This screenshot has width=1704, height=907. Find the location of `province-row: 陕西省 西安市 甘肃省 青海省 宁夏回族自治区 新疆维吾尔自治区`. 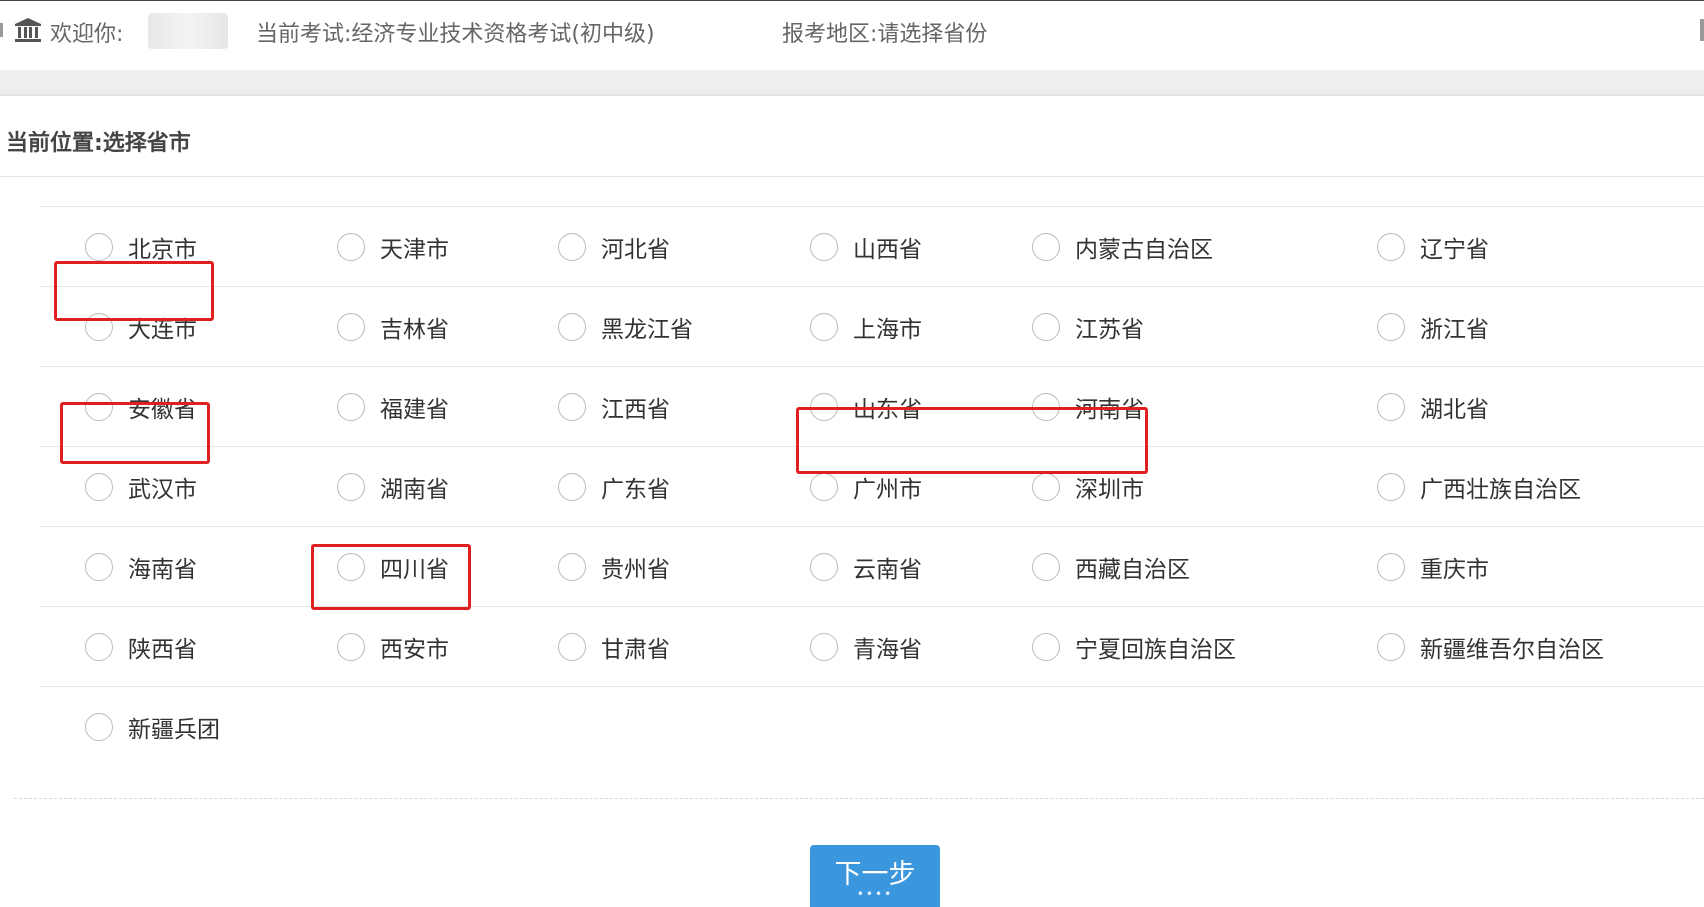

province-row: 陕西省 西安市 甘肃省 青海省 宁夏回族自治区 新疆维吾尔自治区 is located at coordinates (872, 646).